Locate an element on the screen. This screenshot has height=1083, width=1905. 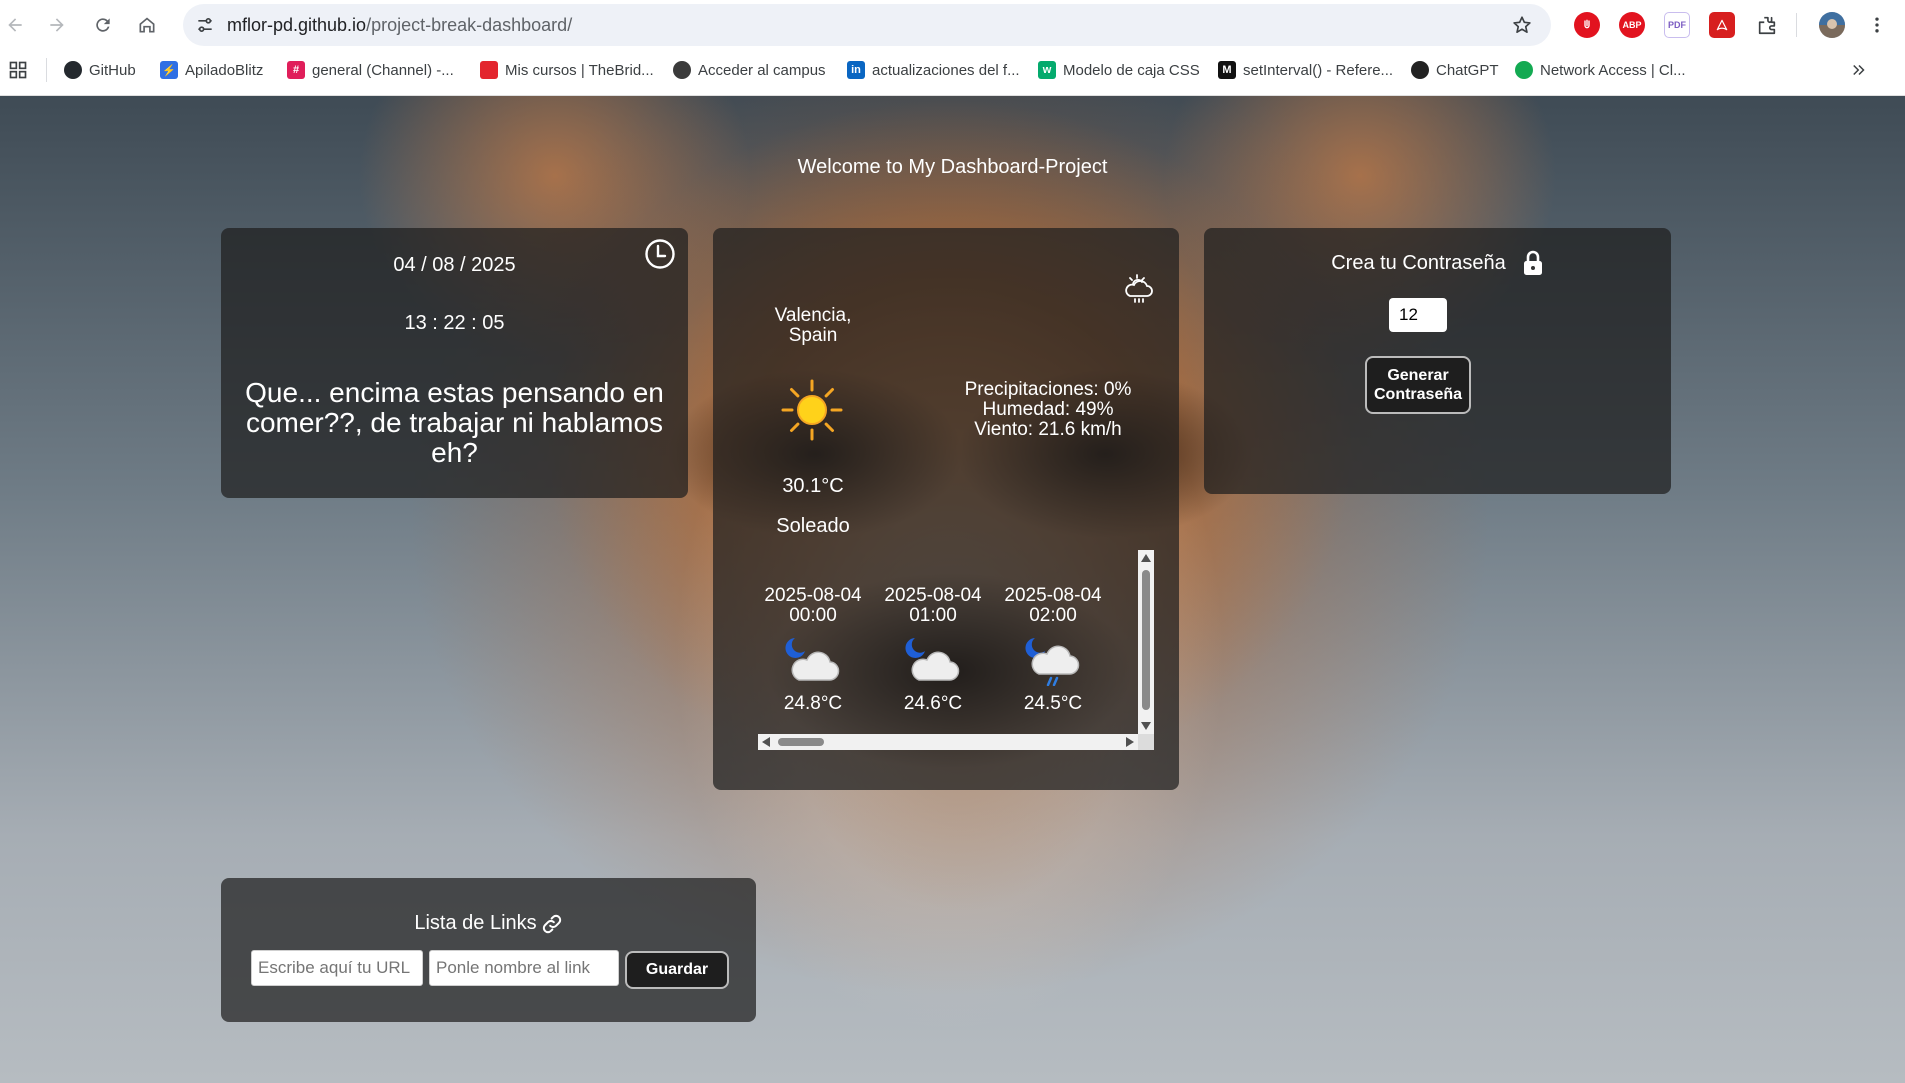
mongodb-icon is located at coordinates (1524, 70).